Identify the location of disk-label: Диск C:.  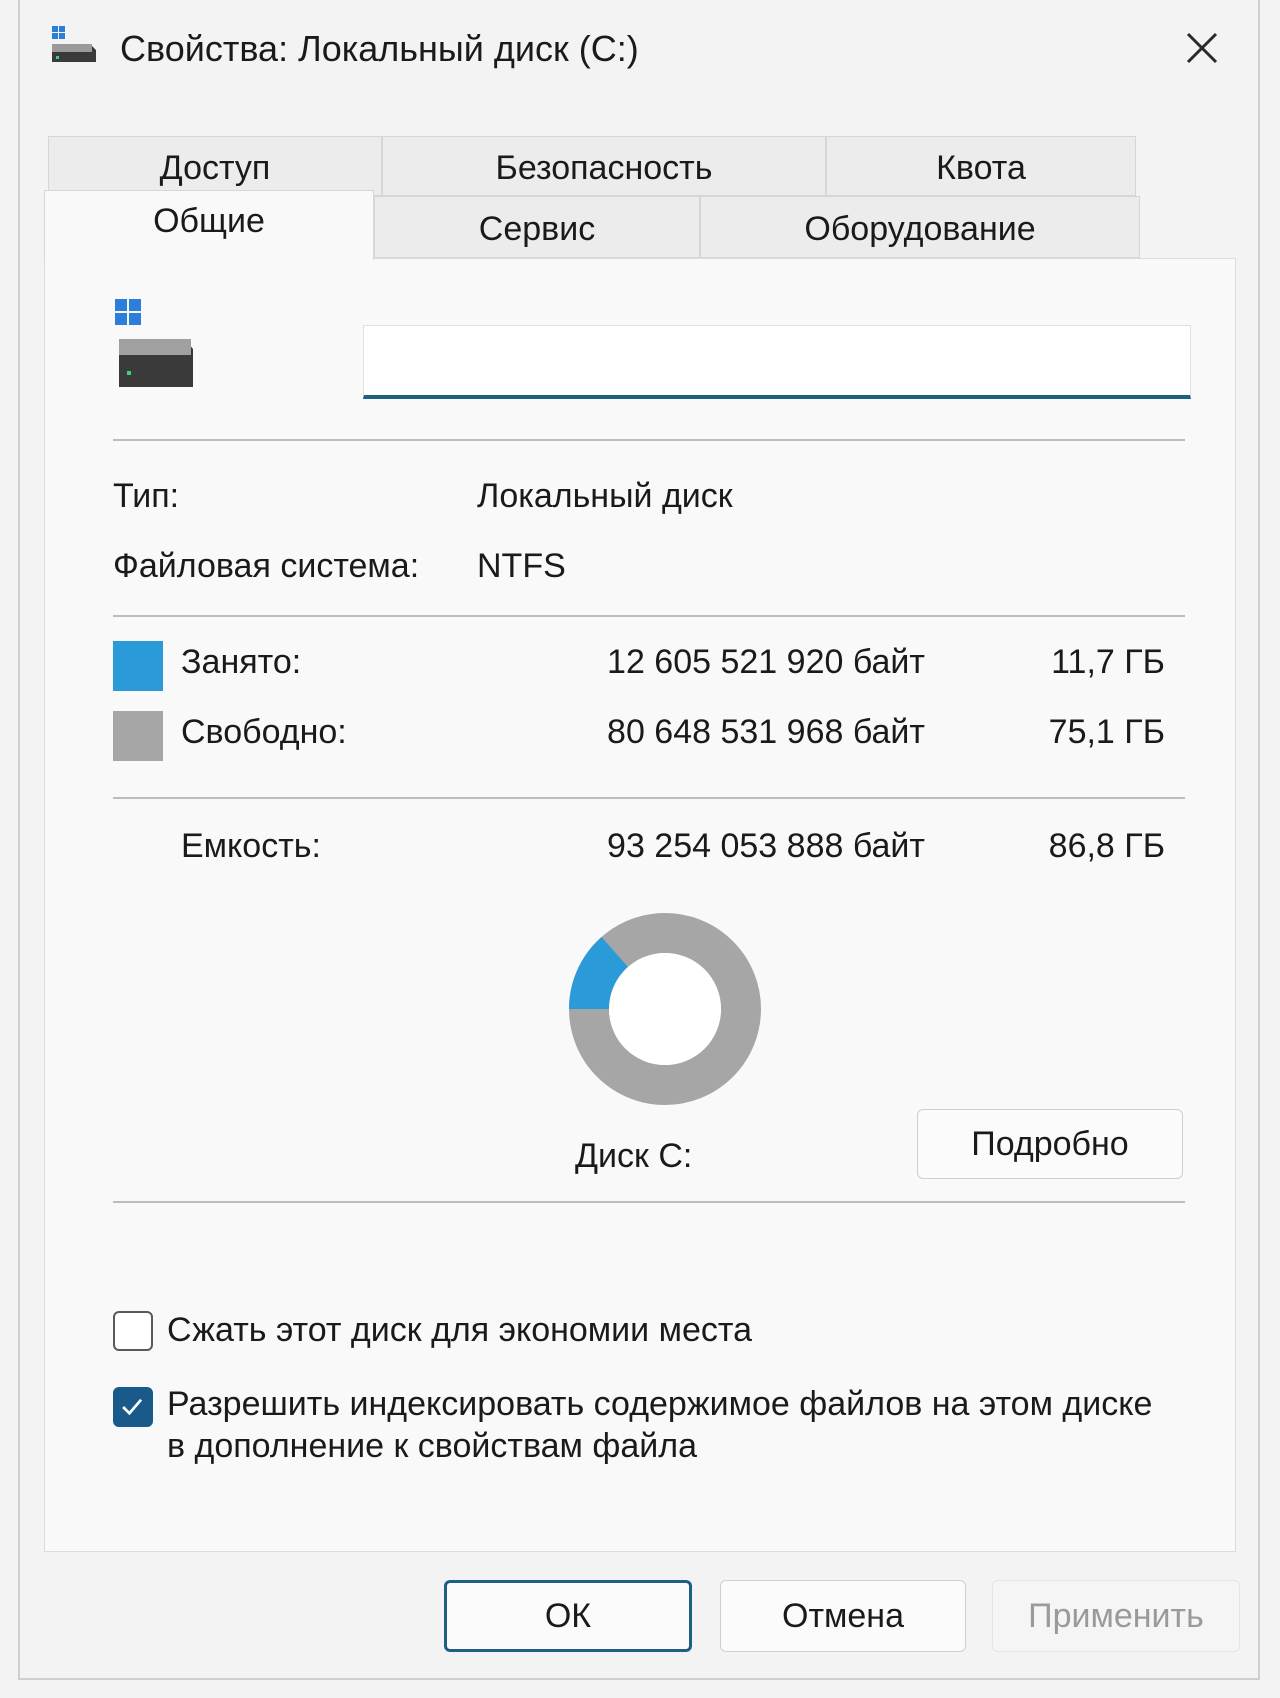
(634, 1156).